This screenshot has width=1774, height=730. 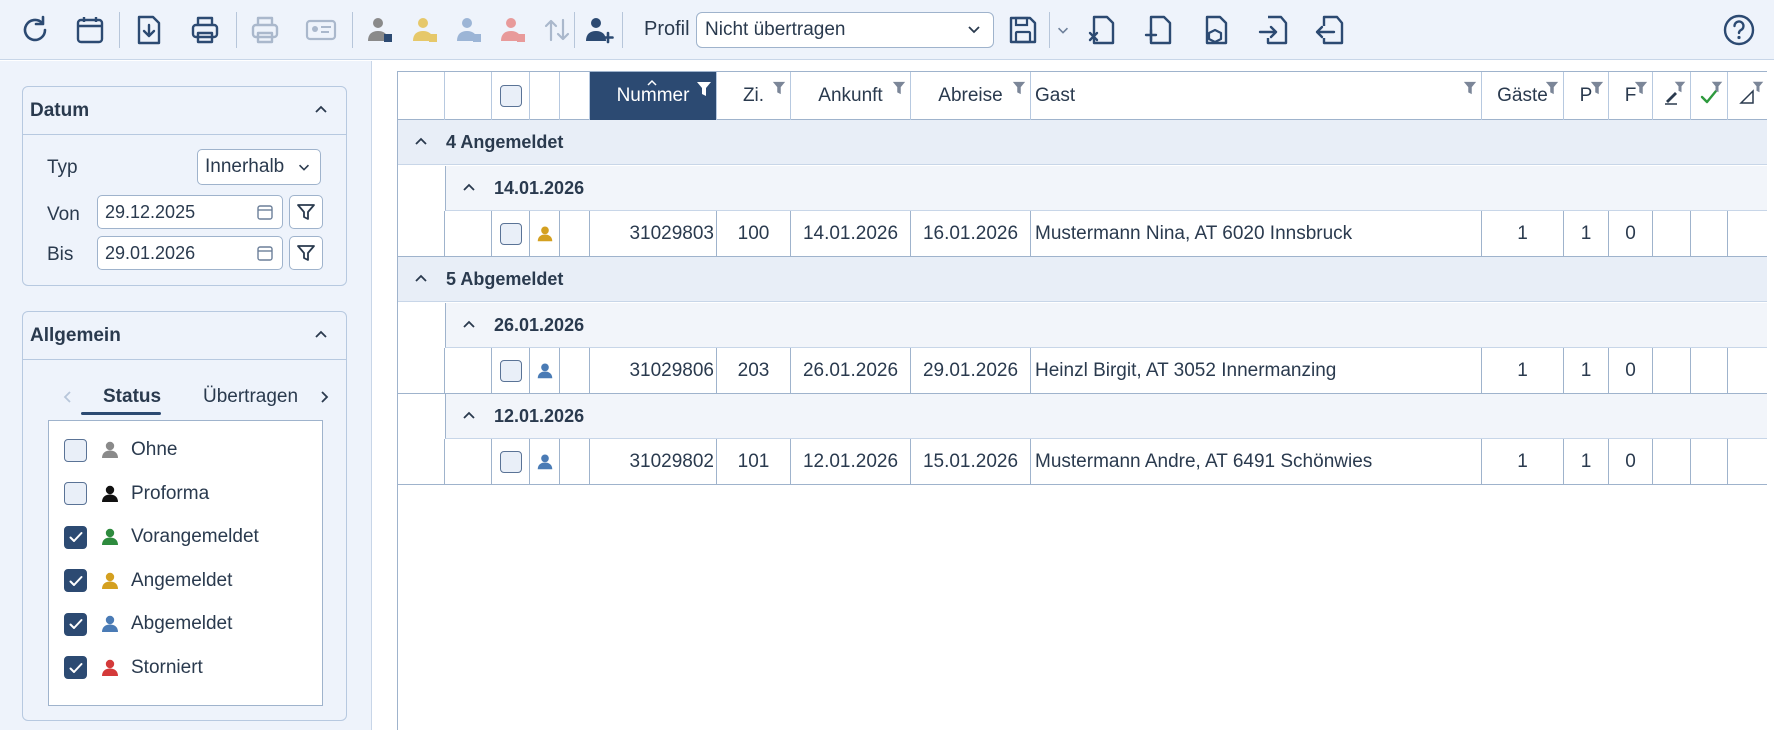 I want to click on header-f: F, so click(x=1631, y=96).